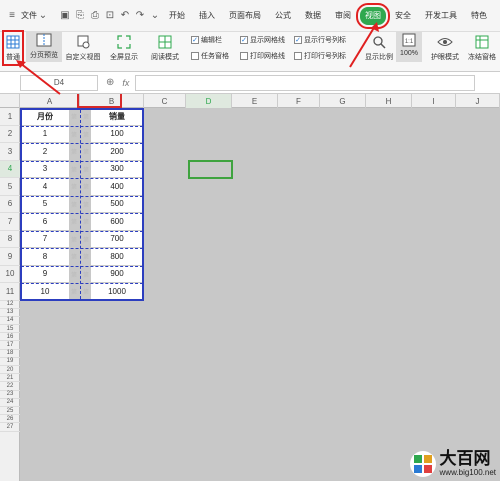 Image resolution: width=500 pixels, height=481 pixels. Describe the element at coordinates (206, 40) in the screenshot. I see `edit-bar-checkbox: ✓ 编辑栏` at that location.